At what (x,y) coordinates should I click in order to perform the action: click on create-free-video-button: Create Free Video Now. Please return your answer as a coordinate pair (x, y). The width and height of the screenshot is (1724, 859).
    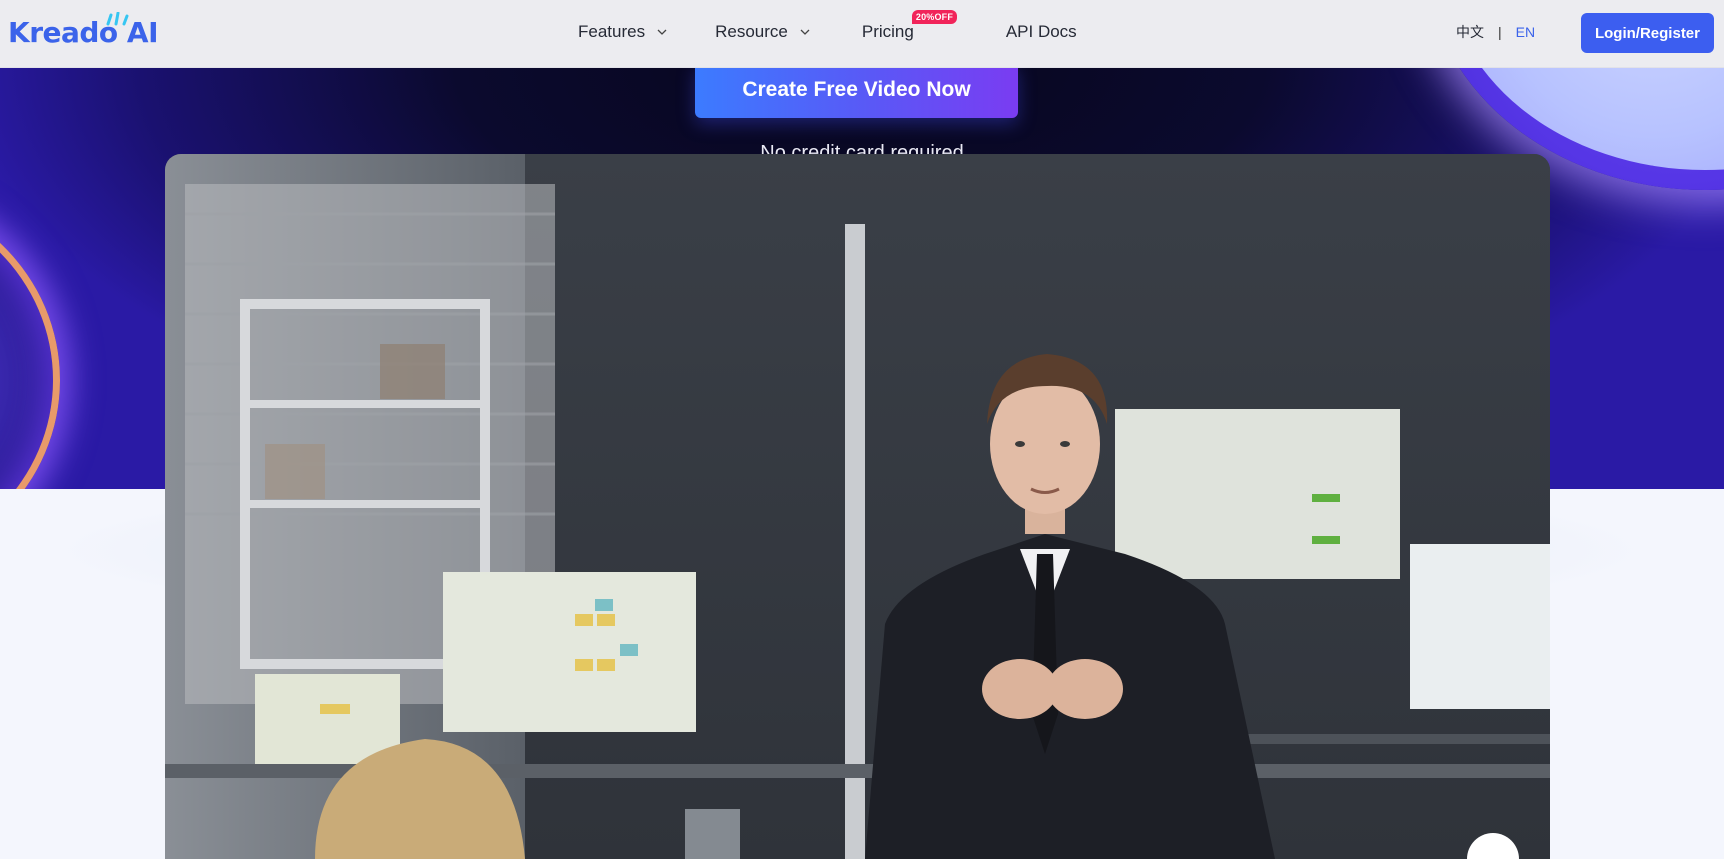
    Looking at the image, I should click on (856, 90).